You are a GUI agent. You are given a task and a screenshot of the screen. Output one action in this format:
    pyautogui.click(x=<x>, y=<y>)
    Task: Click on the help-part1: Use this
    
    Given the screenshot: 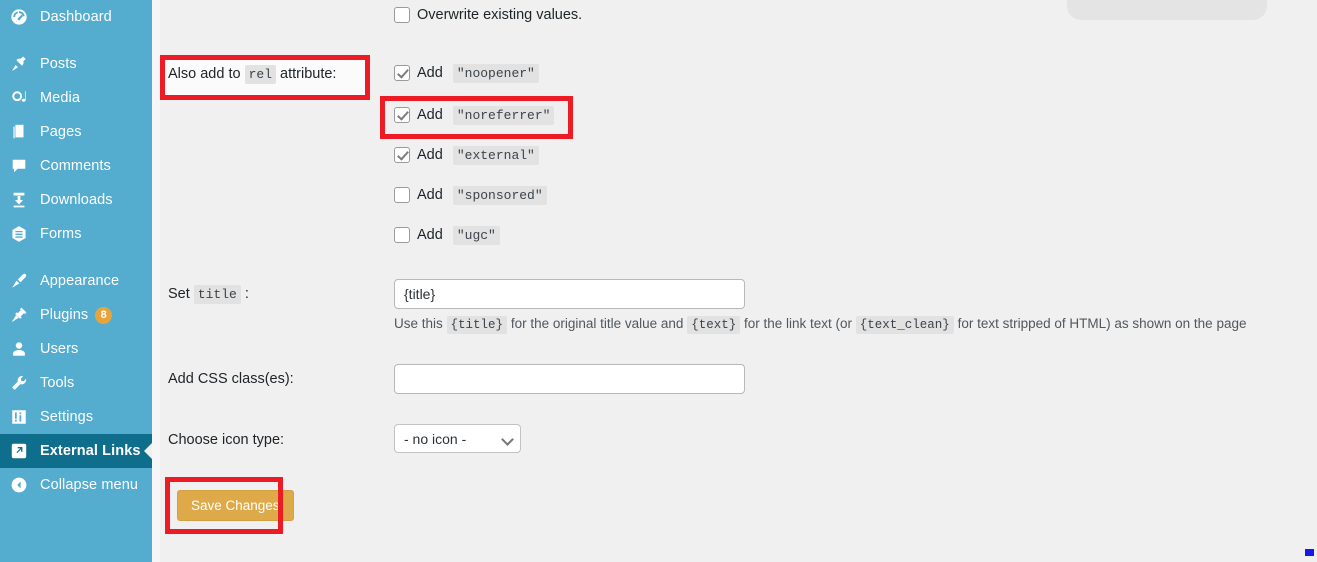 What is the action you would take?
    pyautogui.click(x=418, y=323)
    